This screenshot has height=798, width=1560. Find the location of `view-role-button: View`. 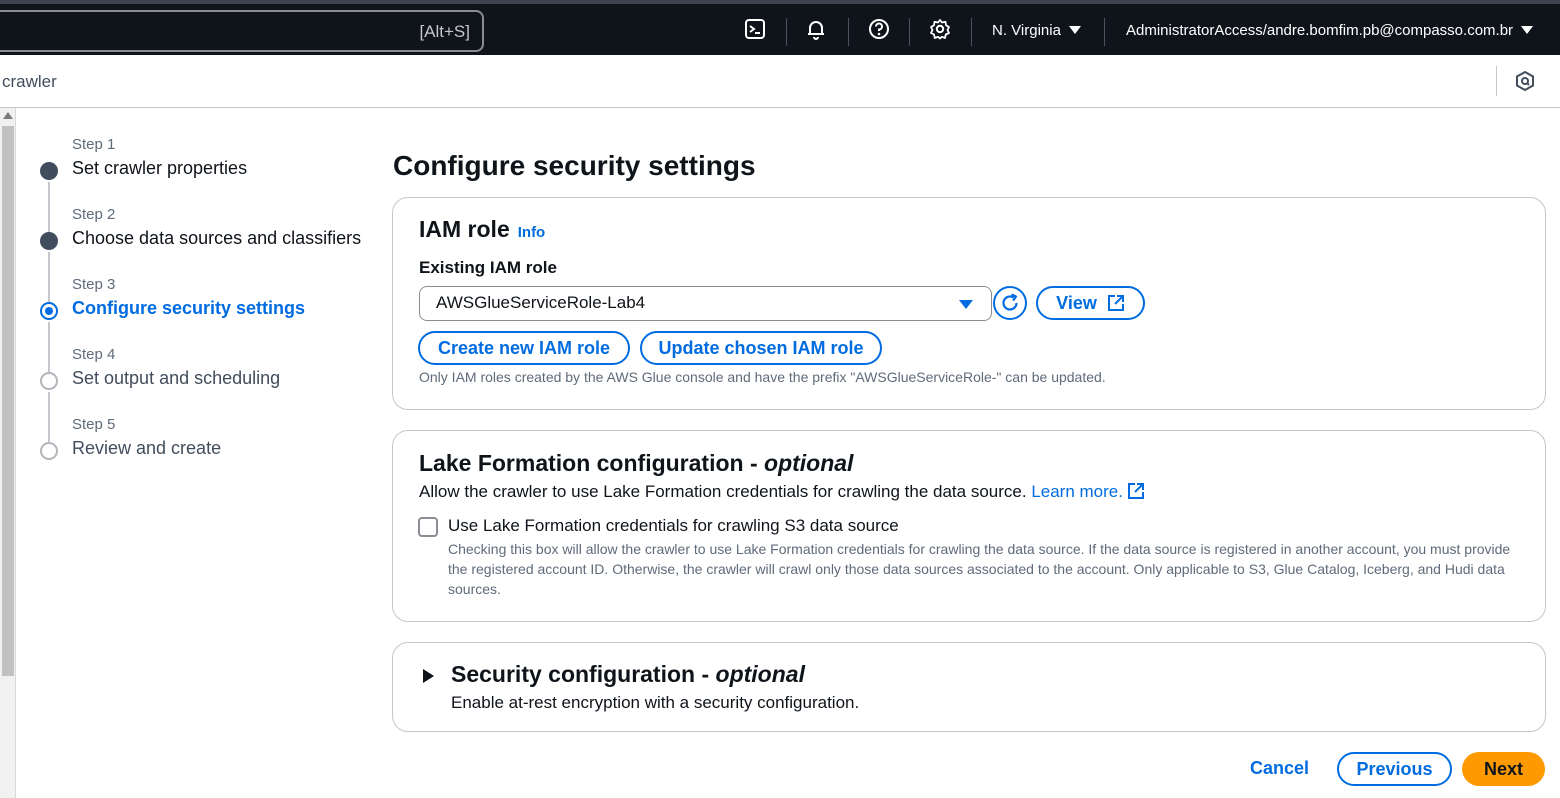

view-role-button: View is located at coordinates (1090, 303).